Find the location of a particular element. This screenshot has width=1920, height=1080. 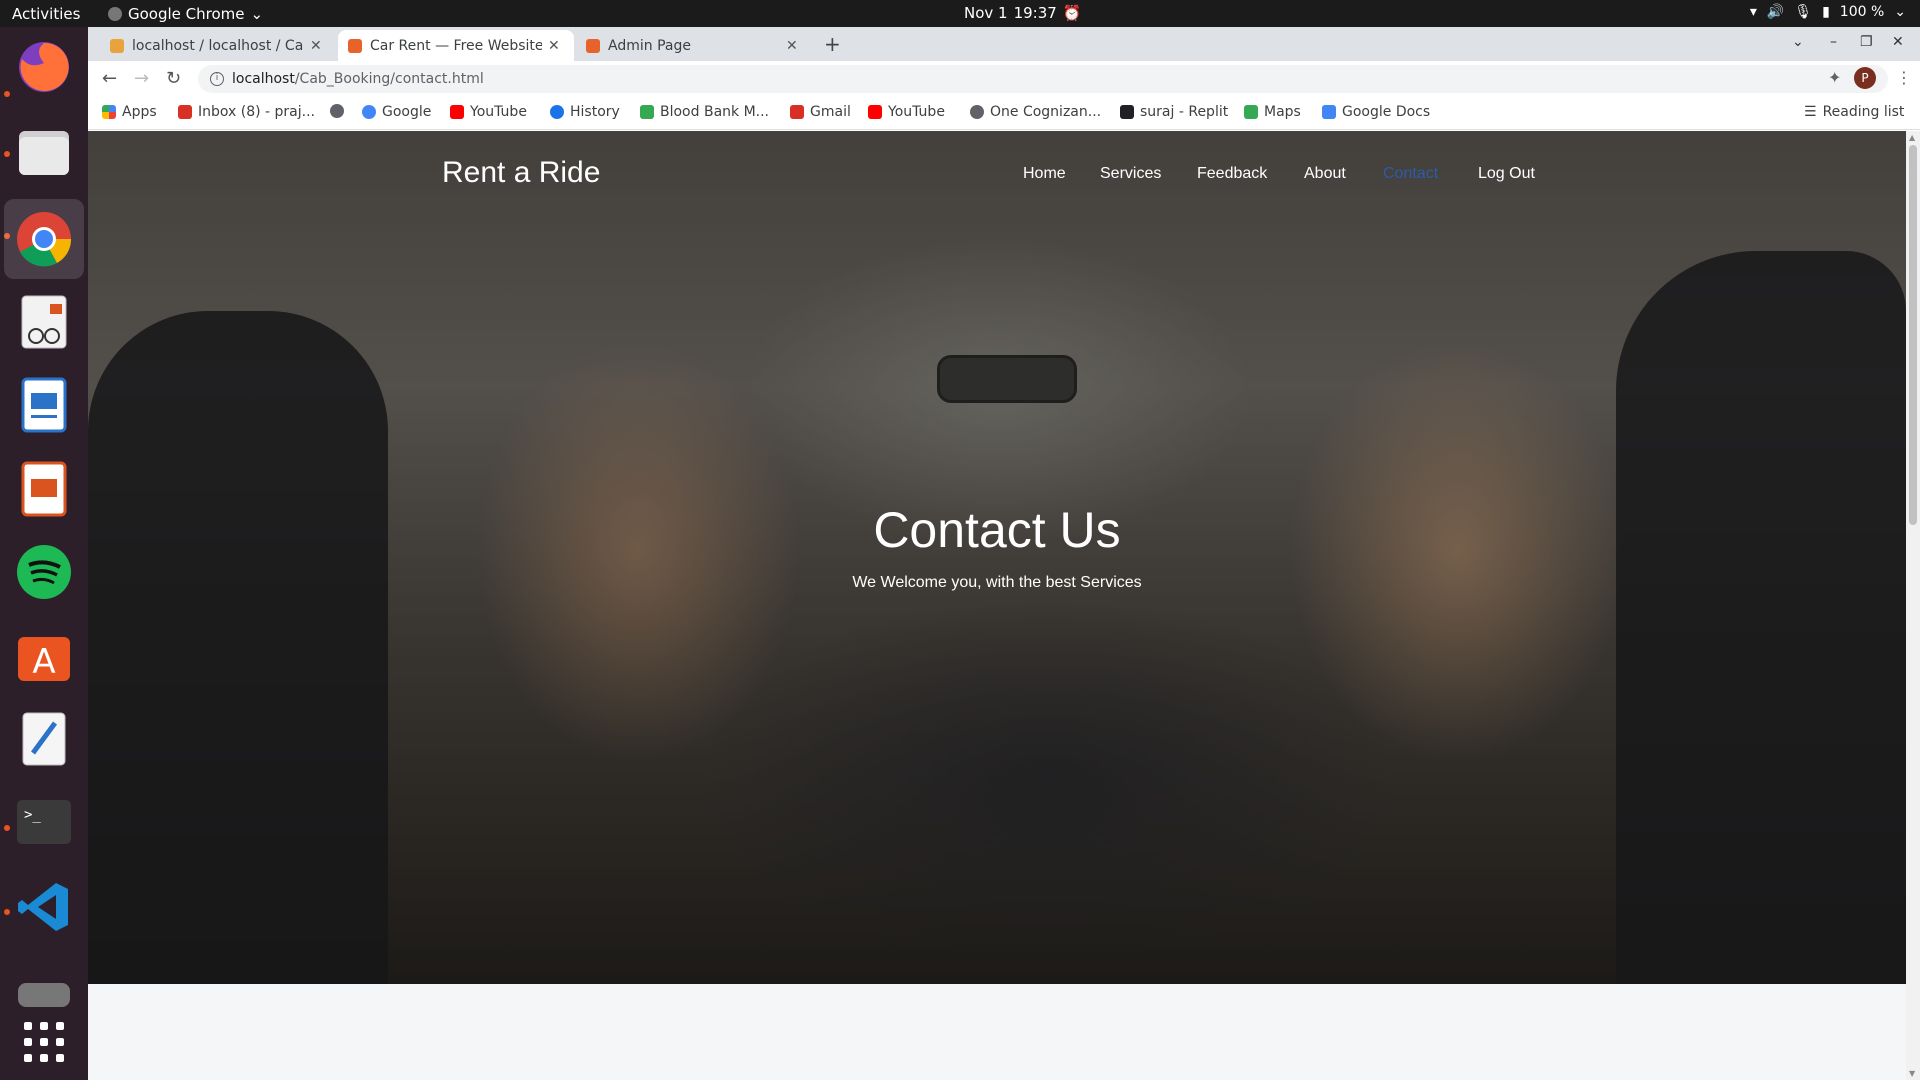

scroll-up-icon: ▲ is located at coordinates (1912, 137).